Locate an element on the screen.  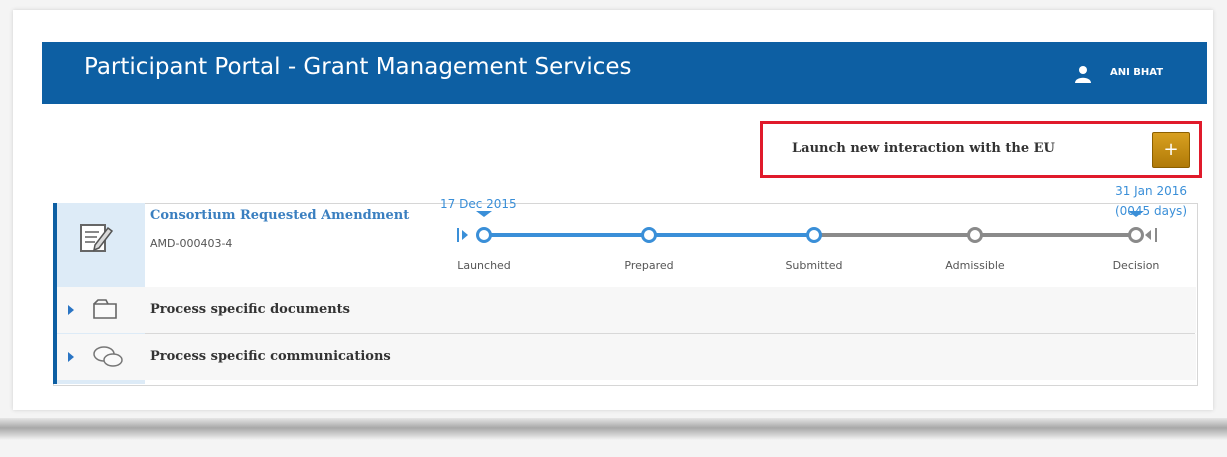
stage-label-launched: Launched is located at coordinates (484, 265).